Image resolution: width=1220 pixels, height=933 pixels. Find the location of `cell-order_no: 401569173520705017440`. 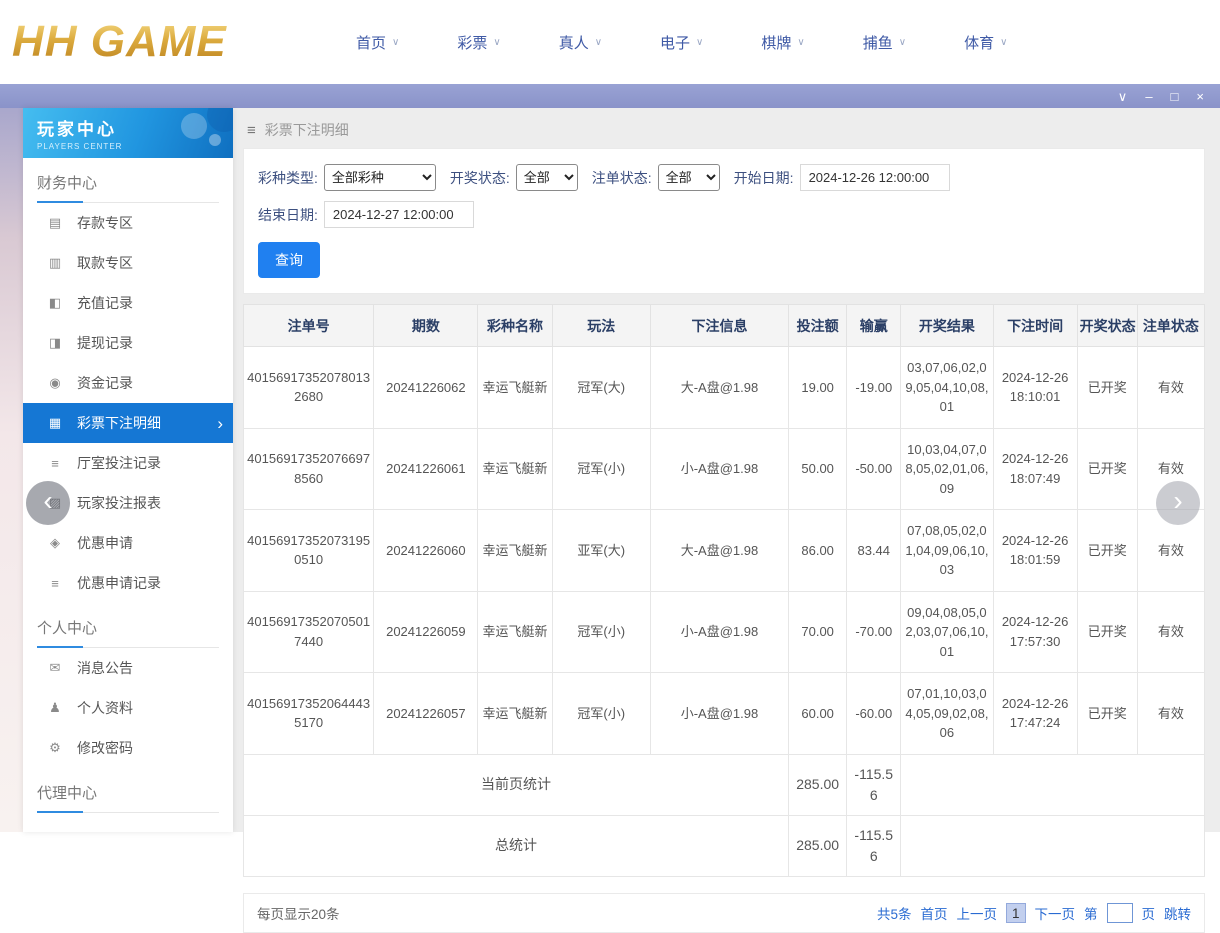

cell-order_no: 401569173520705017440 is located at coordinates (308, 631).